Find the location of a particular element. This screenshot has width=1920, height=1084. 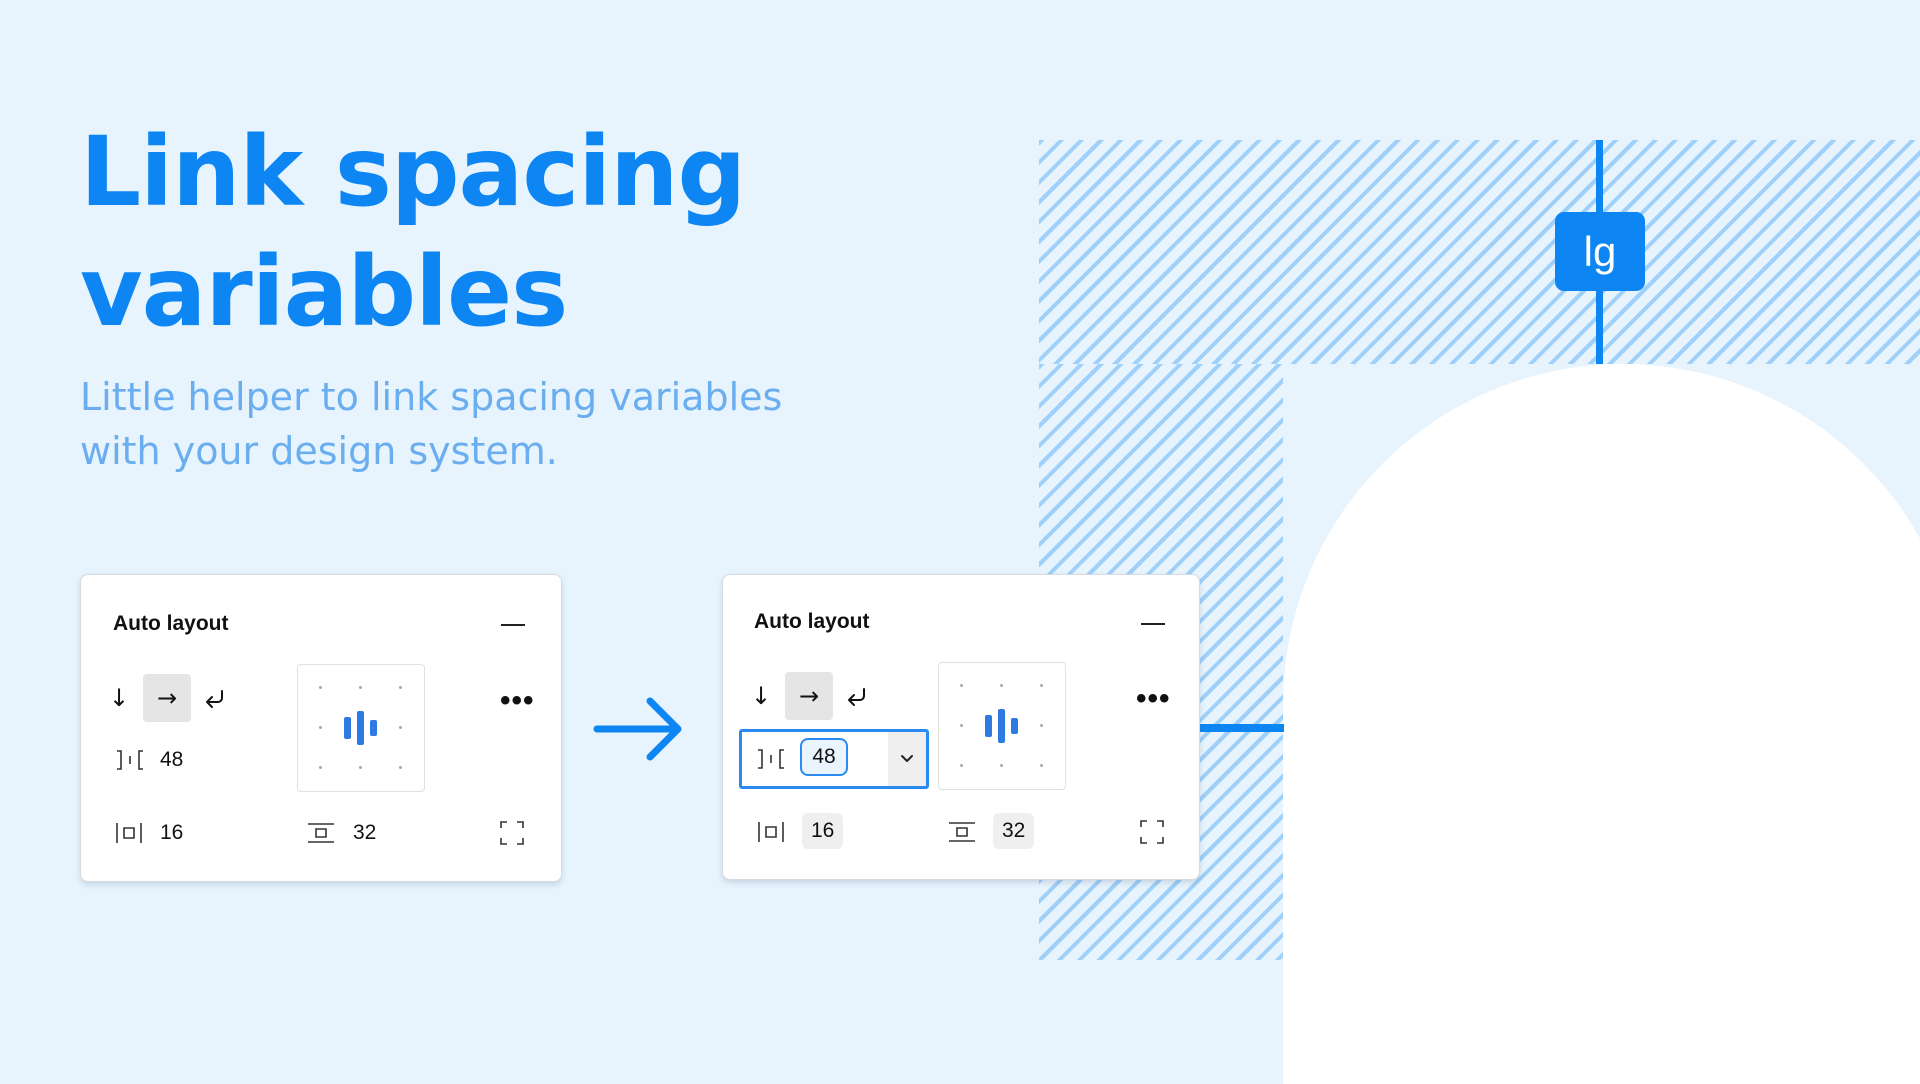

gap-variable-field: 48 is located at coordinates (834, 759).